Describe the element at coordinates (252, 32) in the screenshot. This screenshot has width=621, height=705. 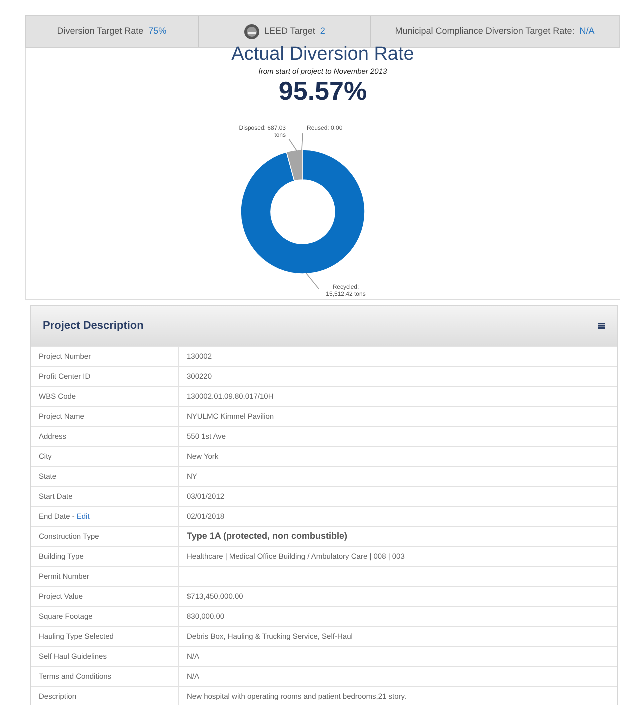
I see `leed-badge-icon` at that location.